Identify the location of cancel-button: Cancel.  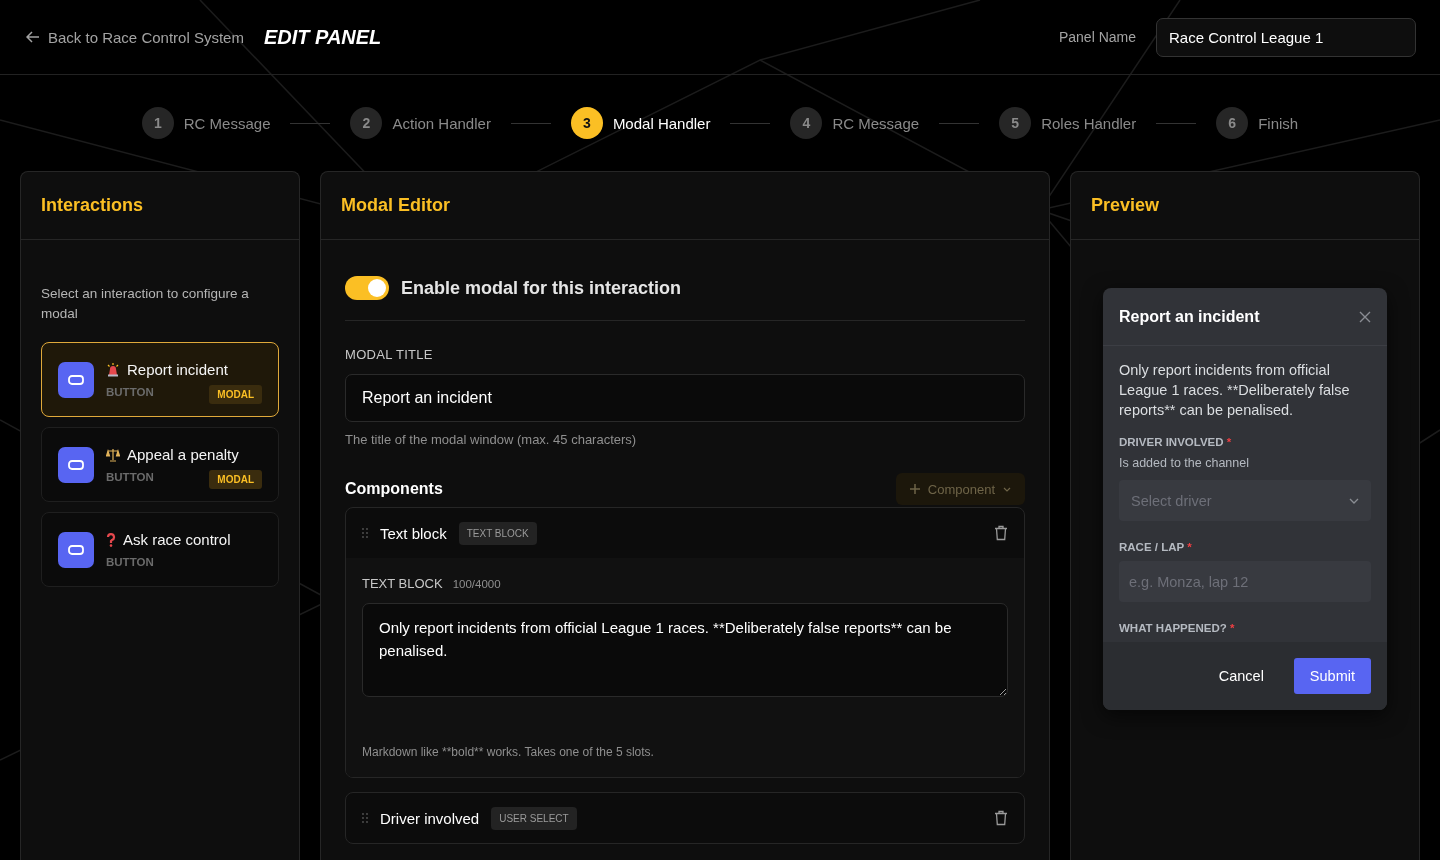
(1241, 676).